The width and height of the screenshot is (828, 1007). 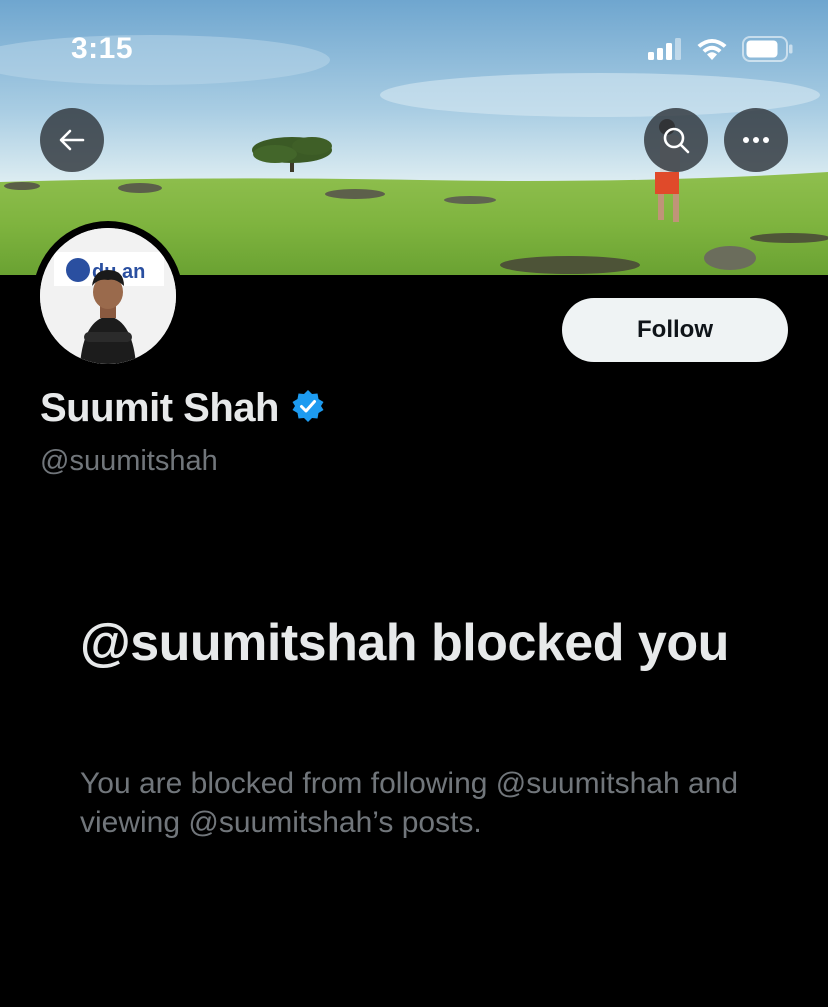 I want to click on avatar-photo: du an, so click(x=108, y=296).